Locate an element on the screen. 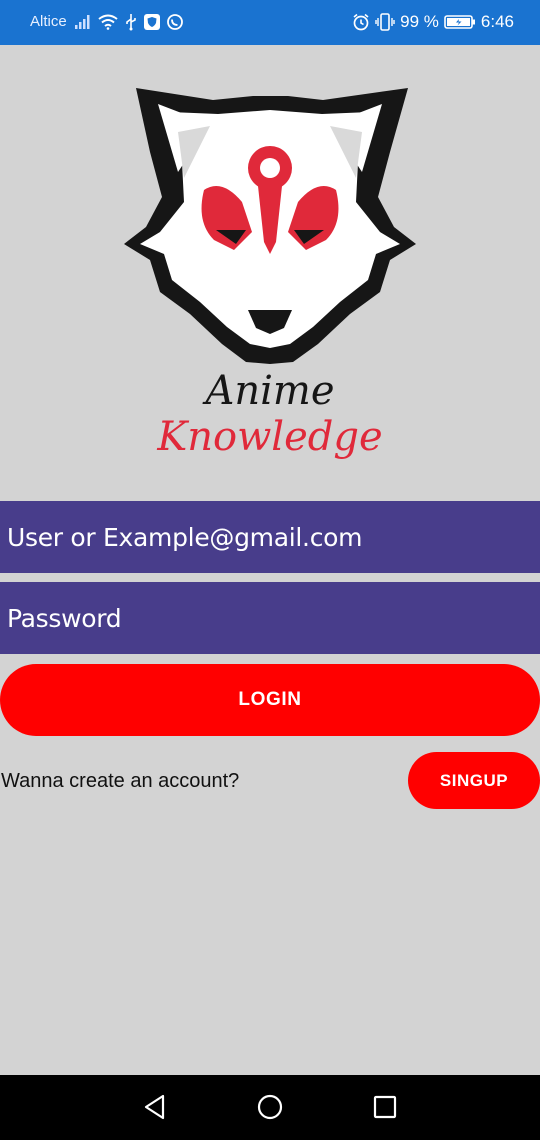 This screenshot has height=1140, width=540. home-icon is located at coordinates (270, 1107).